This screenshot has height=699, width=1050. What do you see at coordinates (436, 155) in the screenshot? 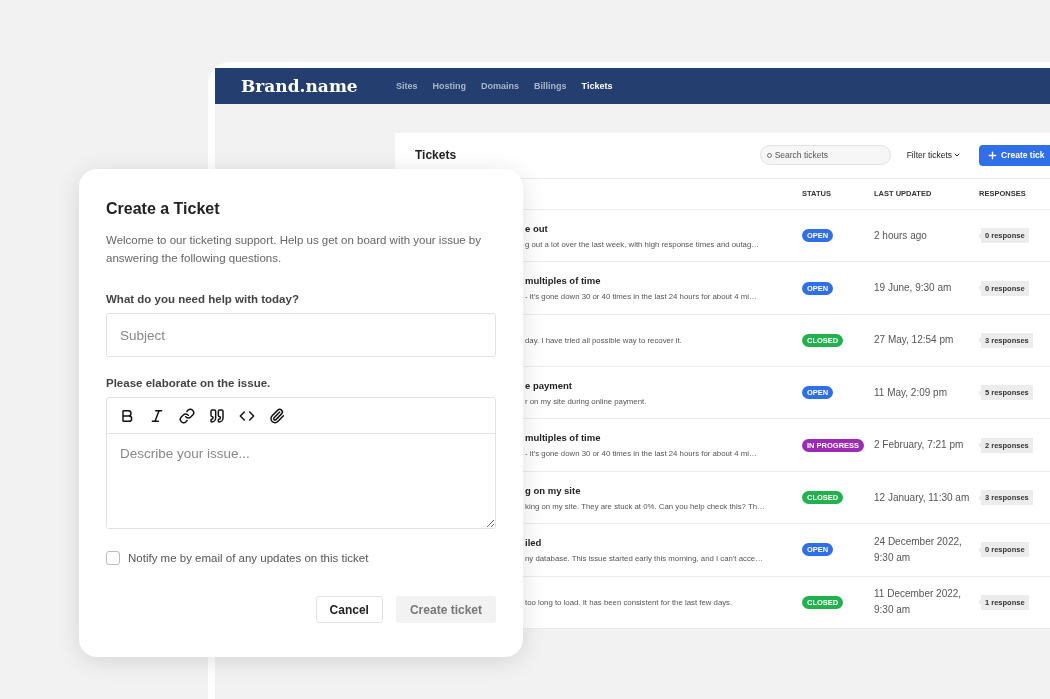
I see `card-title: Tickets` at bounding box center [436, 155].